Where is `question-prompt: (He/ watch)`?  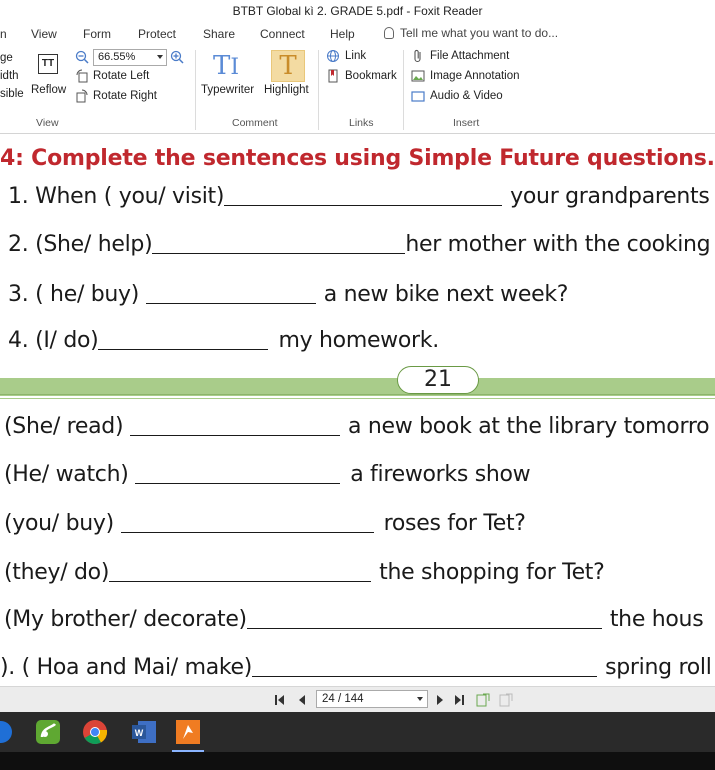 question-prompt: (He/ watch) is located at coordinates (70, 474).